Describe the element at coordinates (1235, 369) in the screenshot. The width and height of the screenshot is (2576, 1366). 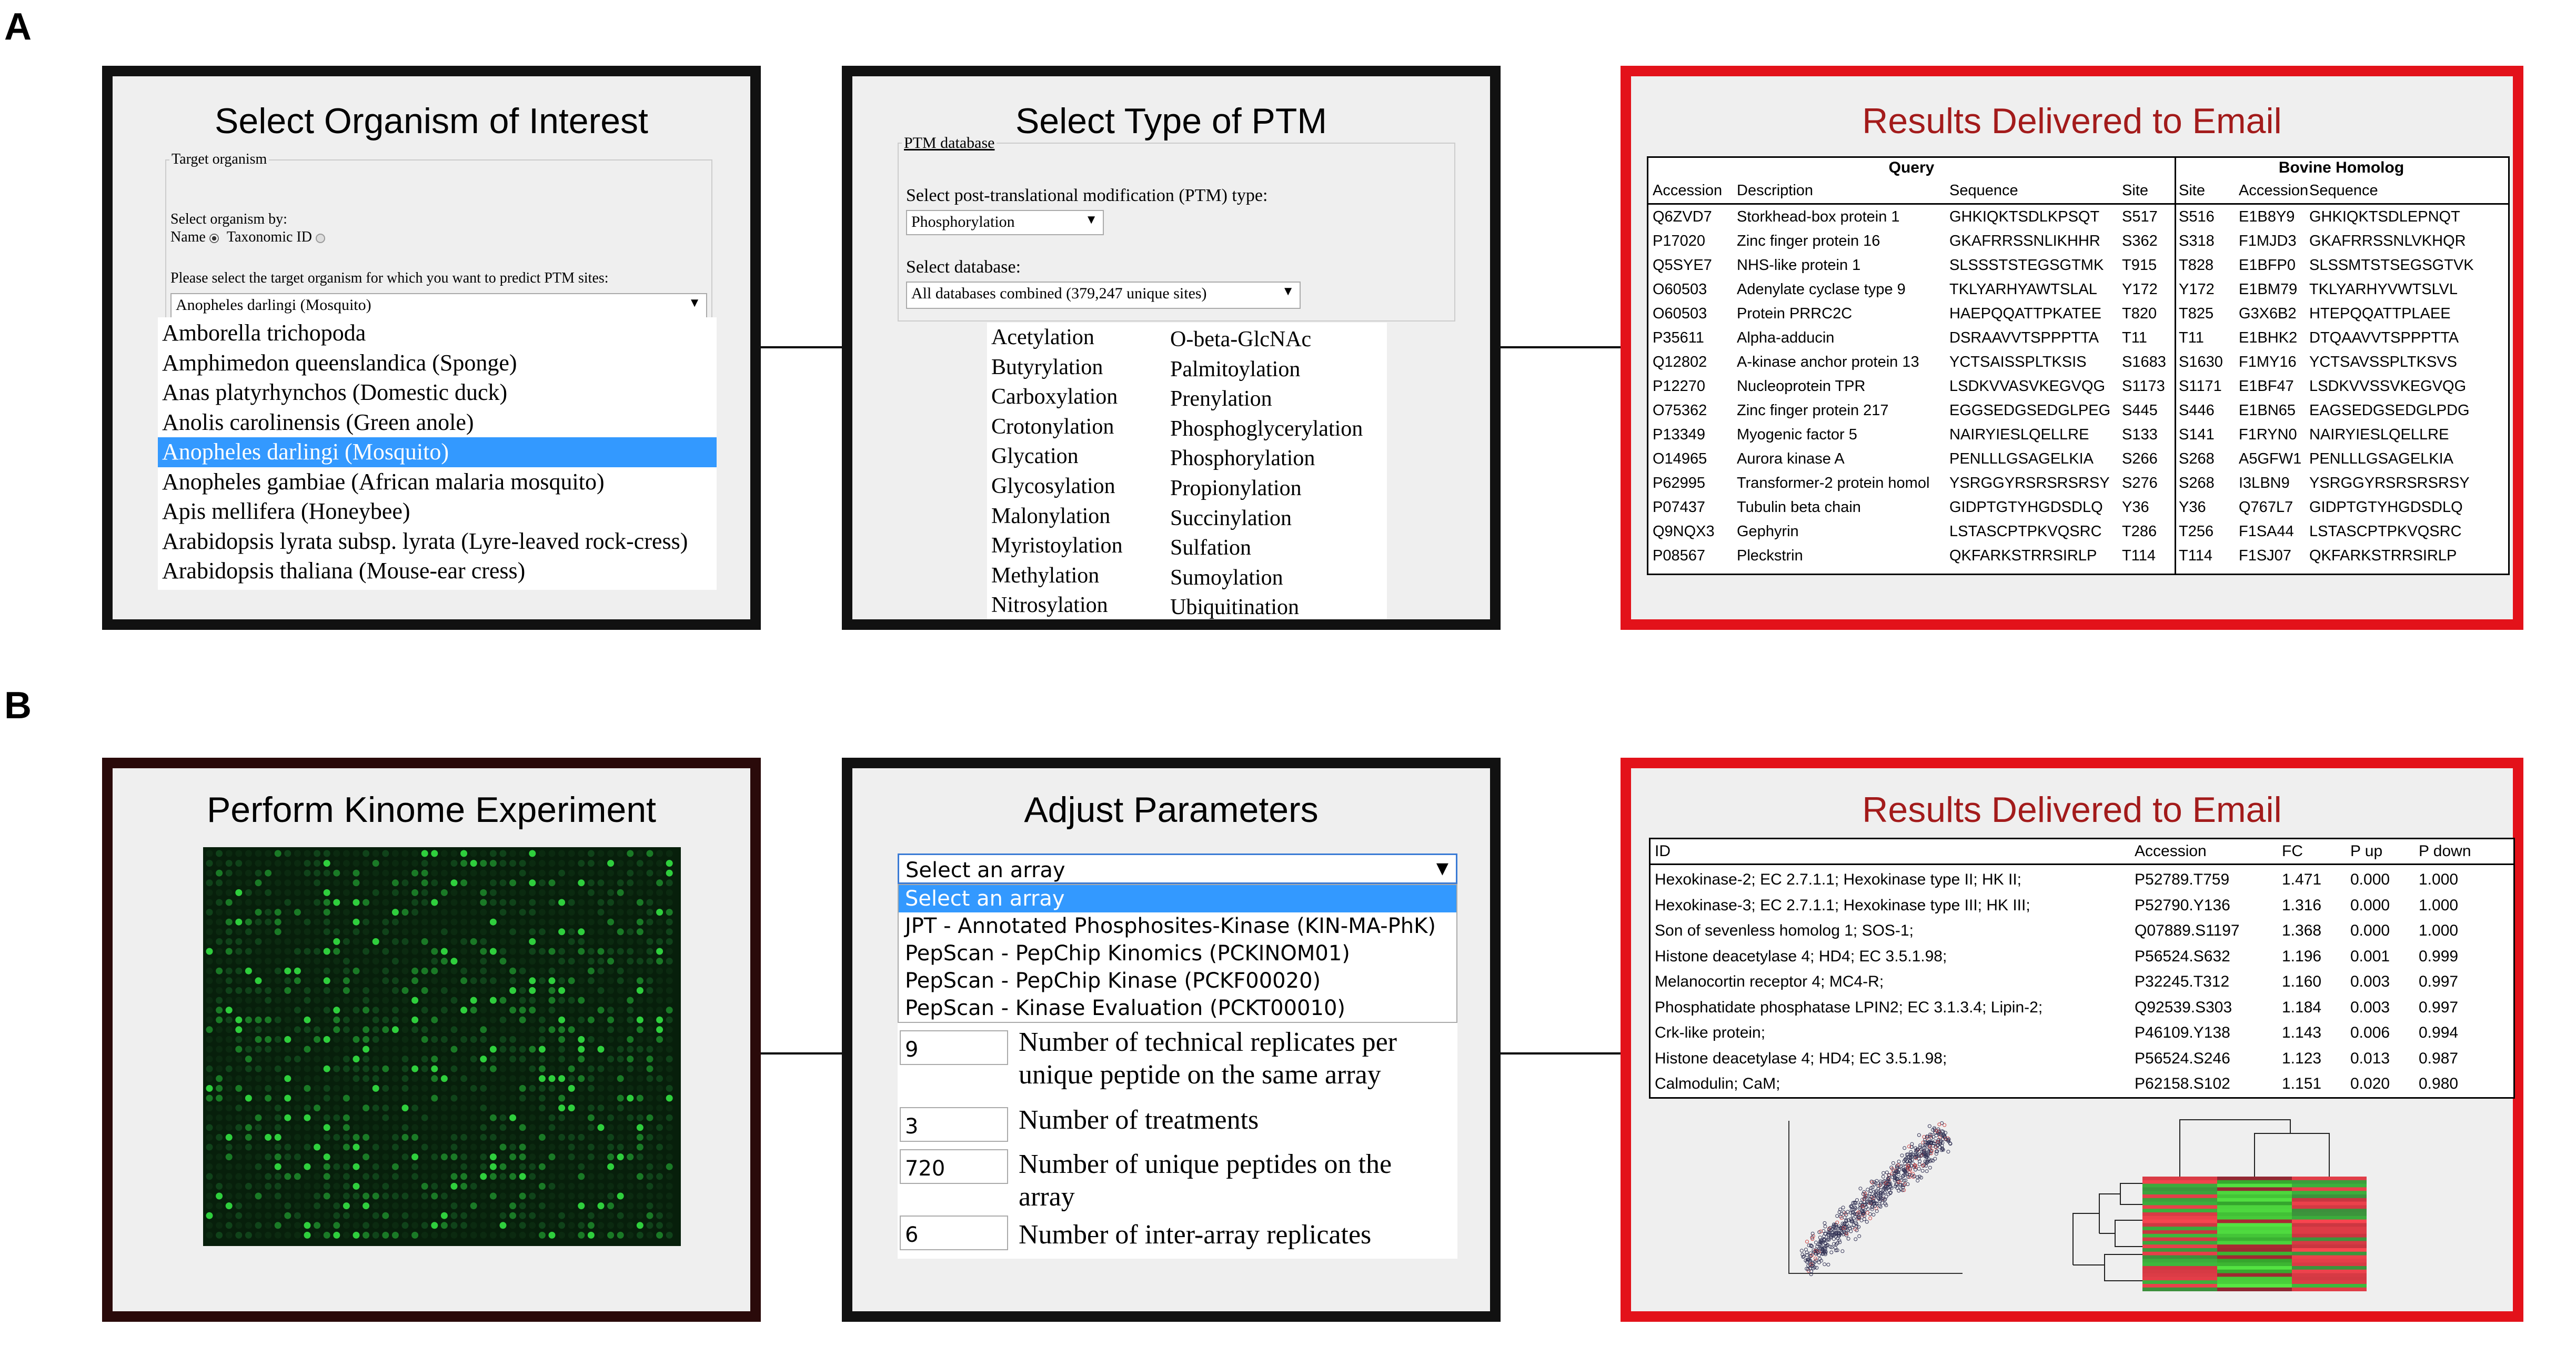
I see `ptm-type-option: Palmitoylation` at that location.